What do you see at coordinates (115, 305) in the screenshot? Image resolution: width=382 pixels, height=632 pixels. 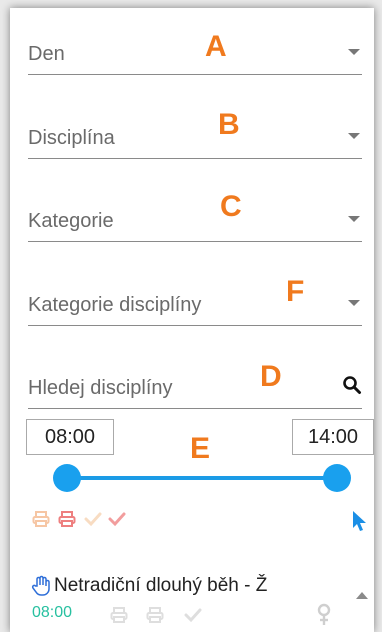 I see `discipline-category-select-label: Kategorie disciplíny` at bounding box center [115, 305].